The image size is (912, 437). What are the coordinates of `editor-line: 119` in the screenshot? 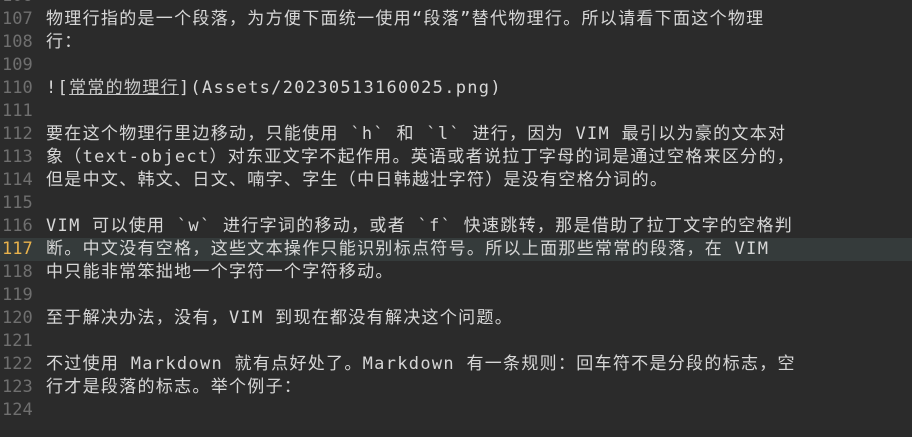 It's located at (456, 295).